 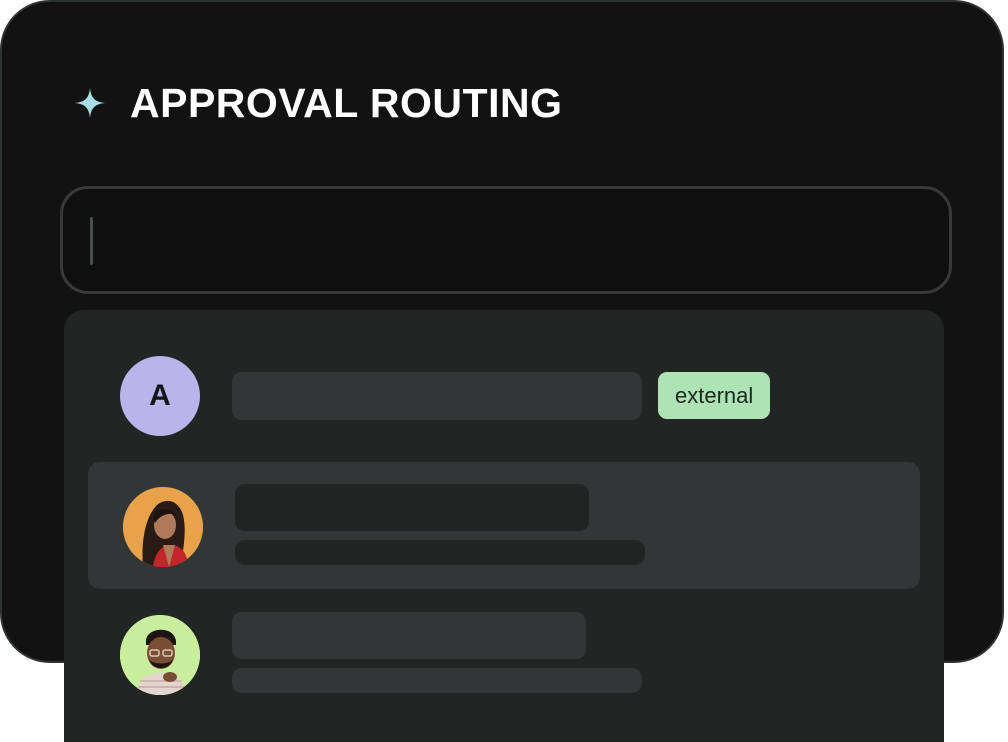 I want to click on avatar-initial: A, so click(x=160, y=395).